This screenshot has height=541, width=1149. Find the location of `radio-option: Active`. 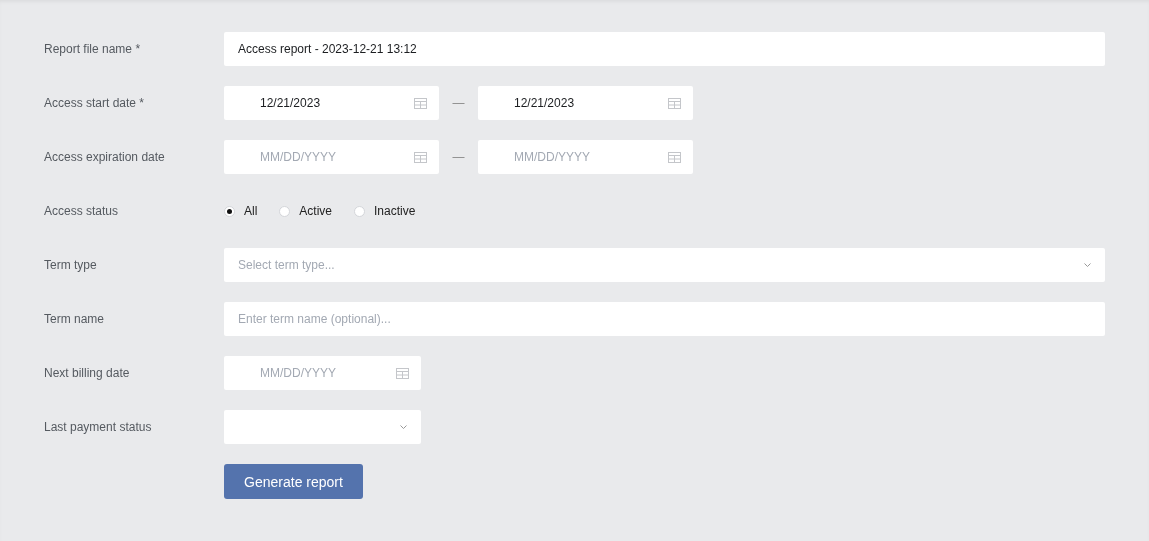

radio-option: Active is located at coordinates (306, 211).